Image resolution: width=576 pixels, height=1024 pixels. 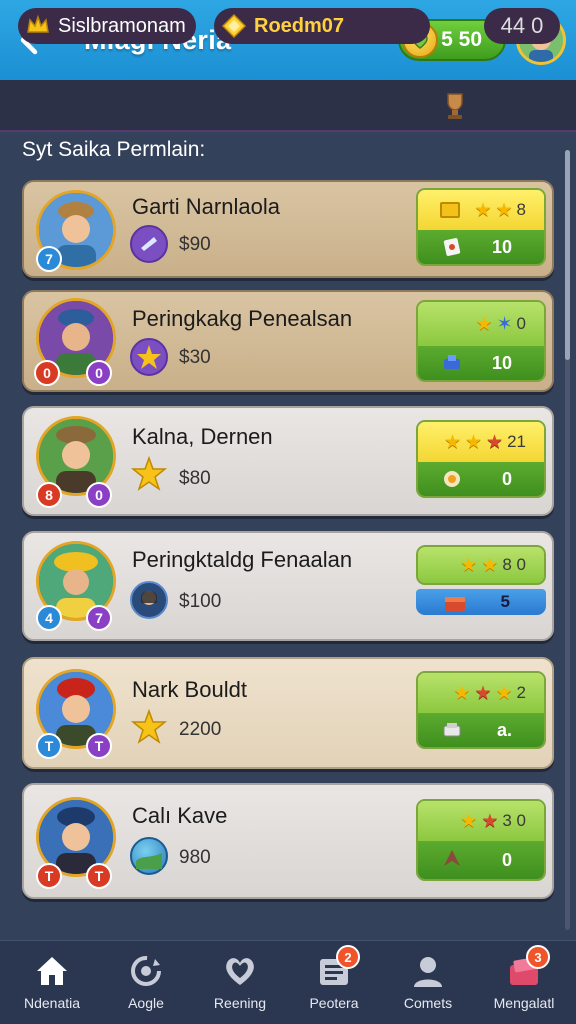 I want to click on level-badge: 0, so click(x=47, y=373).